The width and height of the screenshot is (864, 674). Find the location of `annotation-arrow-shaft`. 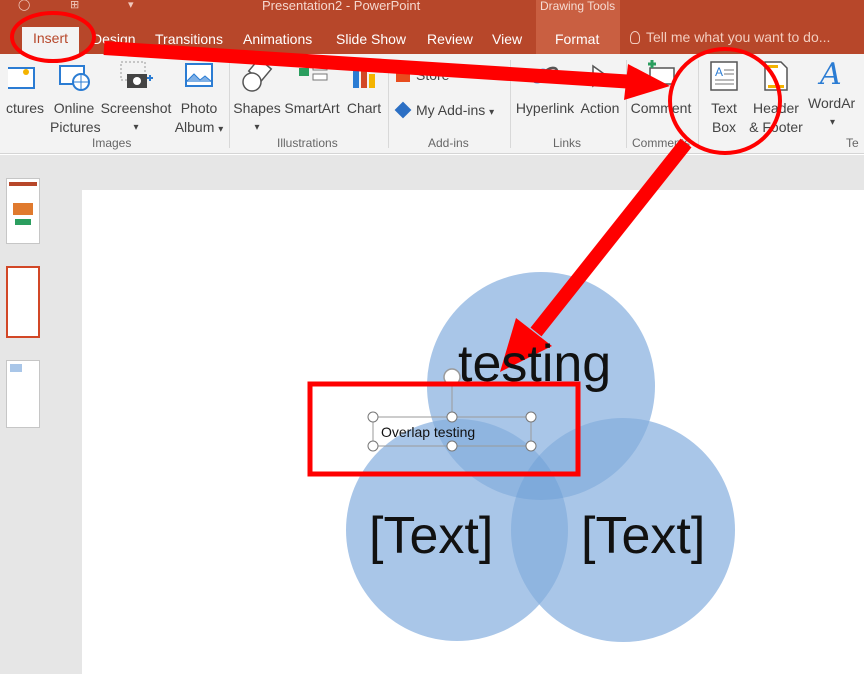

annotation-arrow-shaft is located at coordinates (369, 65).